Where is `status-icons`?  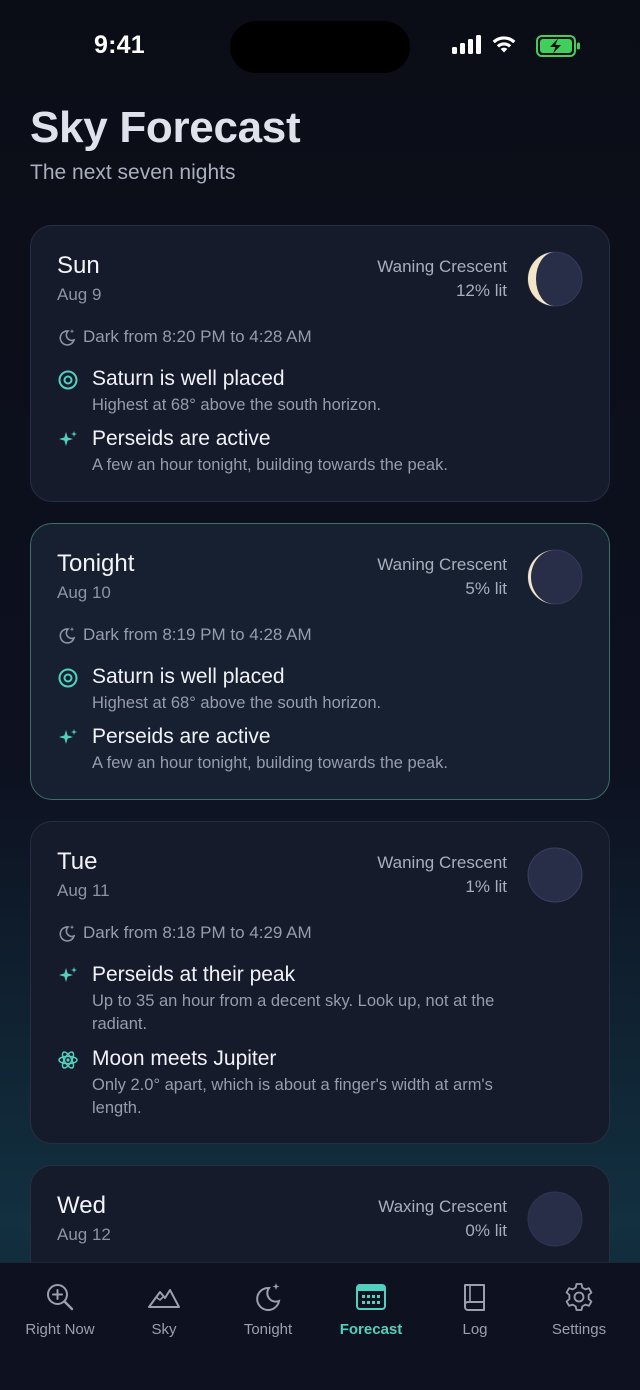
status-icons is located at coordinates (484, 44).